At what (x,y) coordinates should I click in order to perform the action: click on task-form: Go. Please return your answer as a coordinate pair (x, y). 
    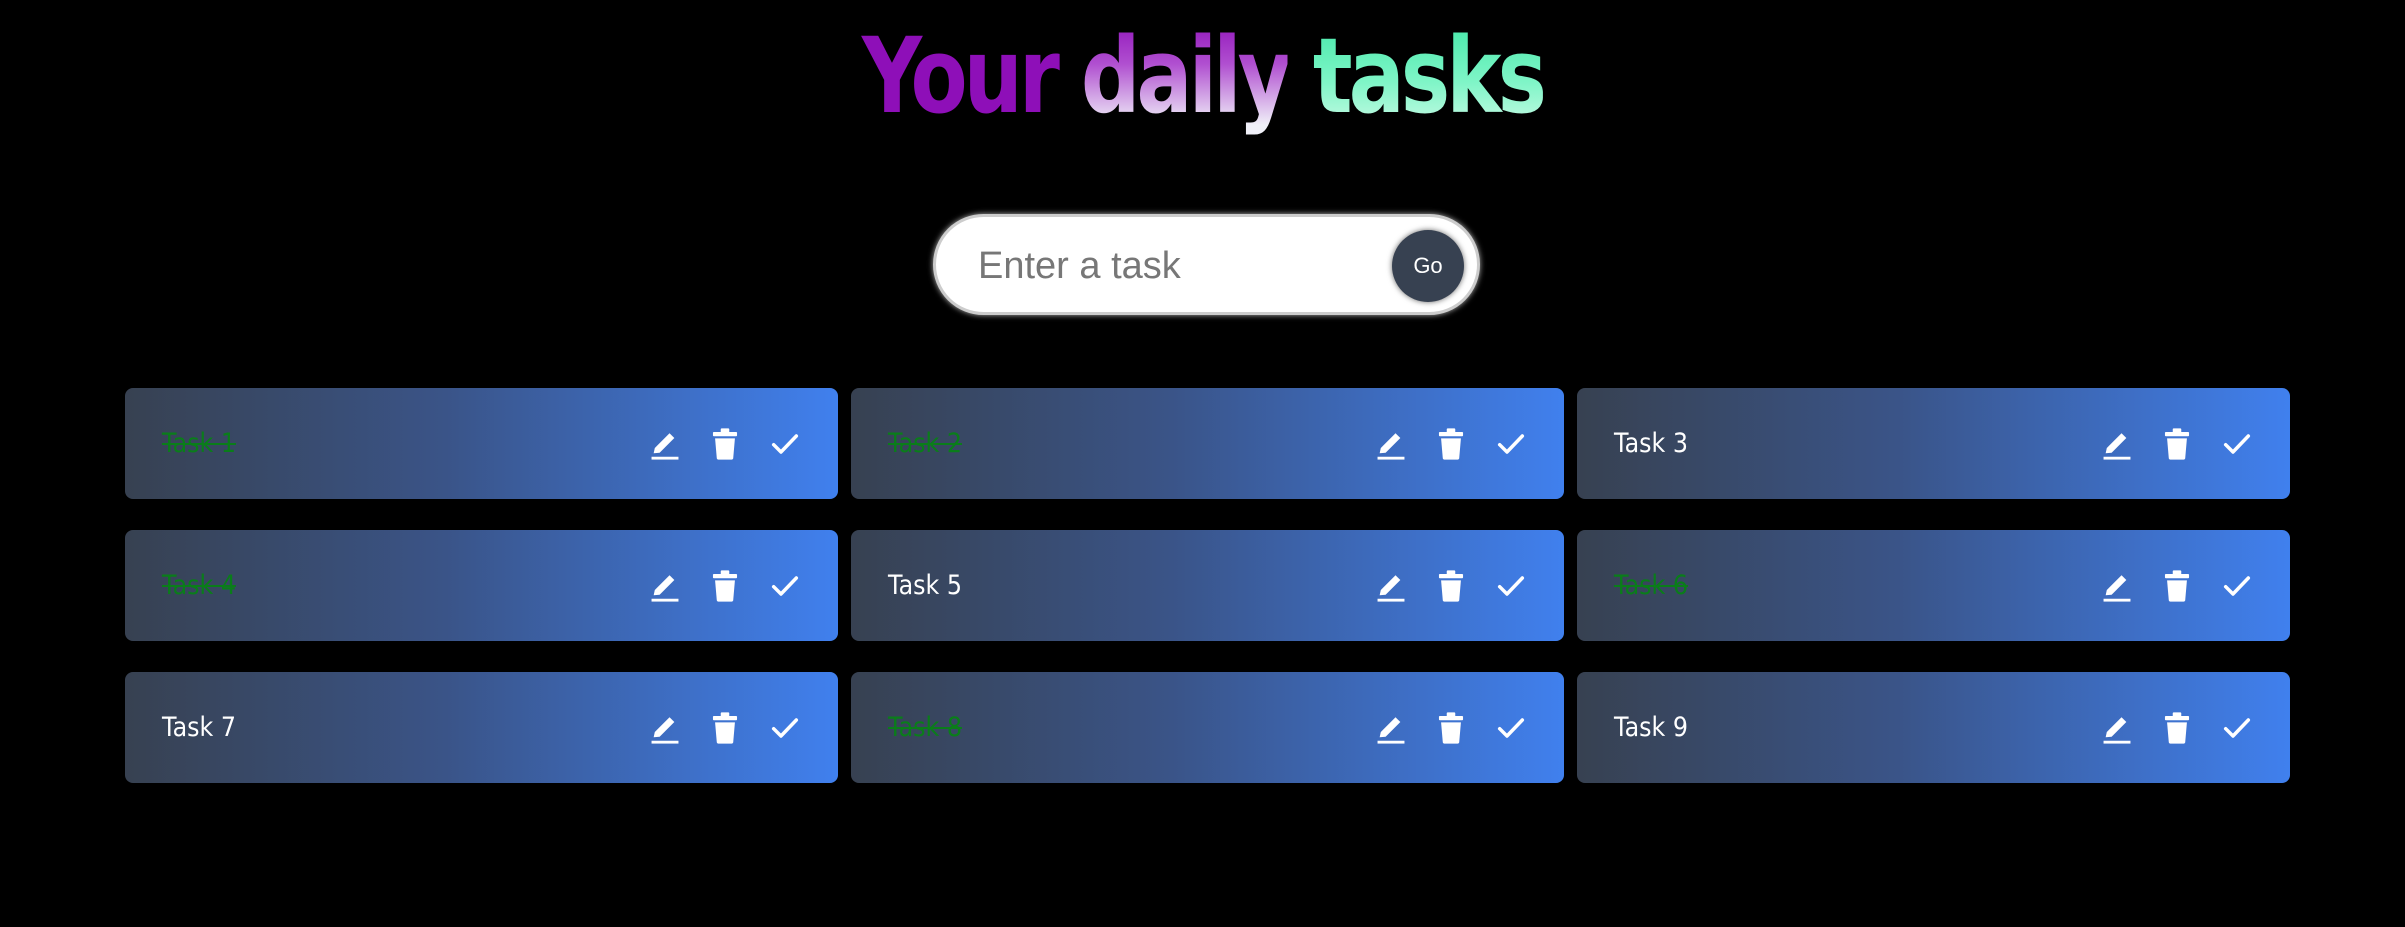
    Looking at the image, I should click on (1206, 264).